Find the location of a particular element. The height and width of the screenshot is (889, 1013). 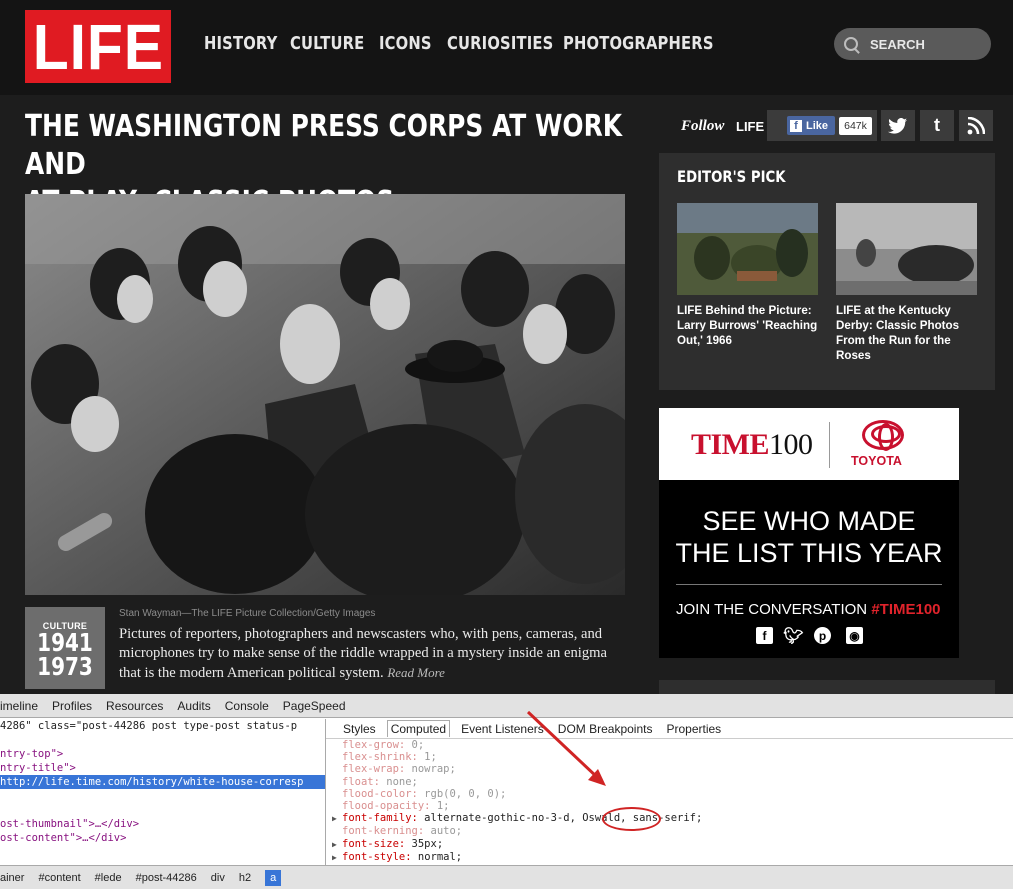

dom-line: ntry-title"> is located at coordinates (162, 768).